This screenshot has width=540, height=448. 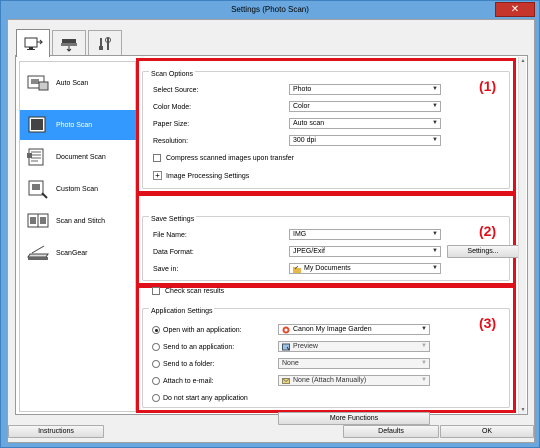 What do you see at coordinates (176, 90) in the screenshot?
I see `select-source-label: Select Source:` at bounding box center [176, 90].